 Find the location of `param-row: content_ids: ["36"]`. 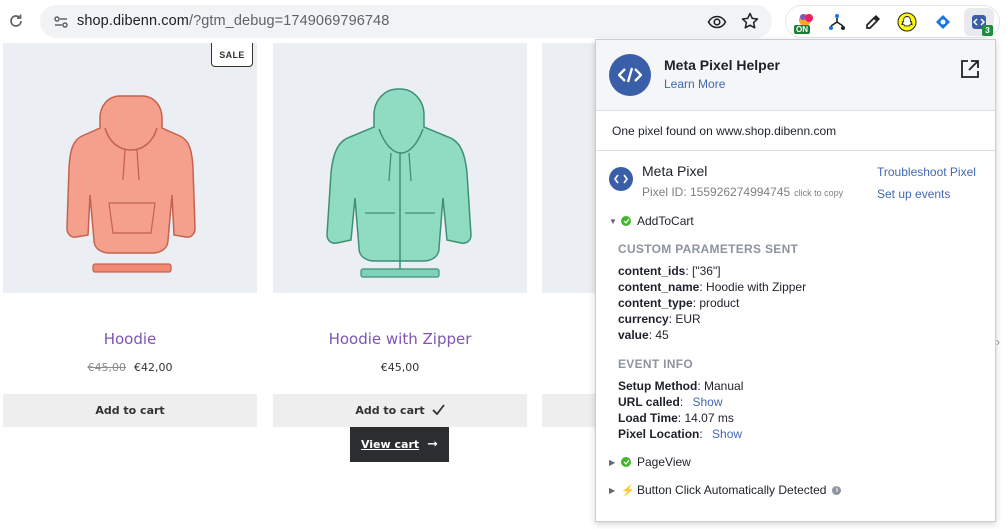

param-row: content_ids: ["36"] is located at coordinates (669, 271).